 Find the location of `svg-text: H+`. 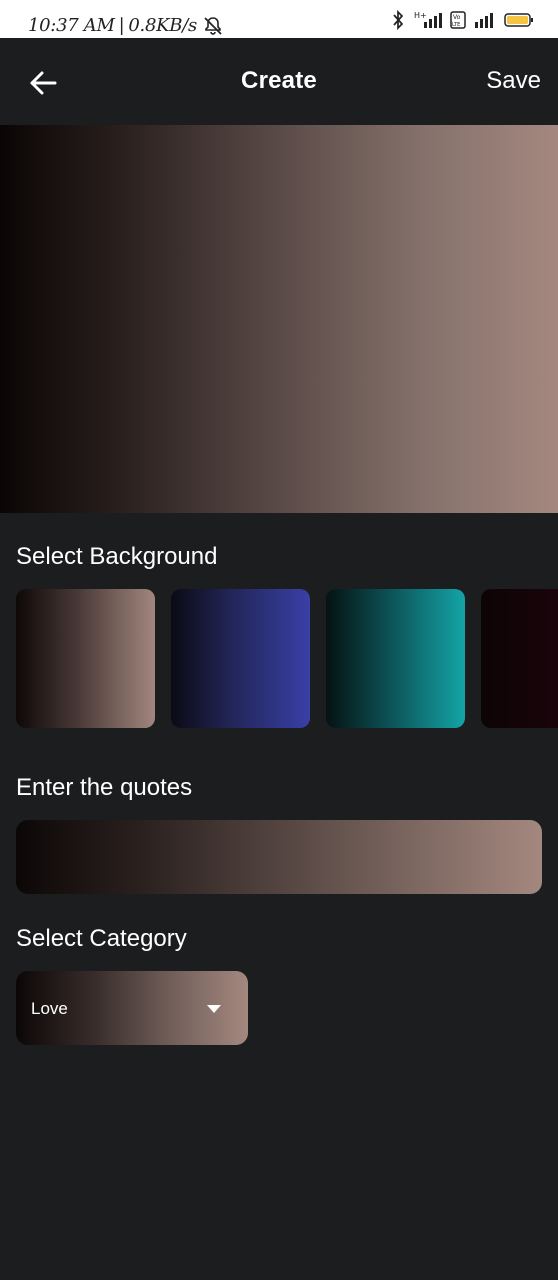

svg-text: H+ is located at coordinates (420, 15).